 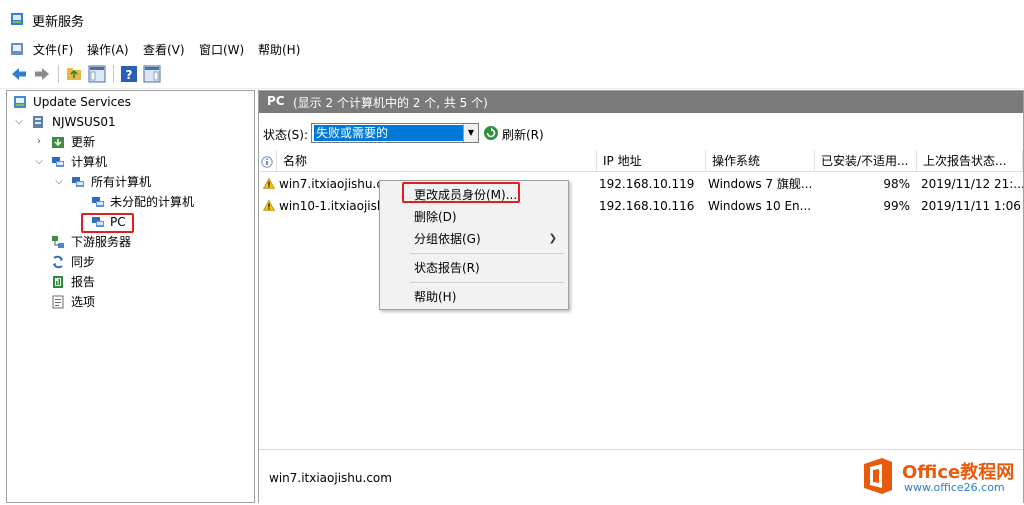 What do you see at coordinates (330, 478) in the screenshot?
I see `selected-computer-name: win7.itxiaojishu.com` at bounding box center [330, 478].